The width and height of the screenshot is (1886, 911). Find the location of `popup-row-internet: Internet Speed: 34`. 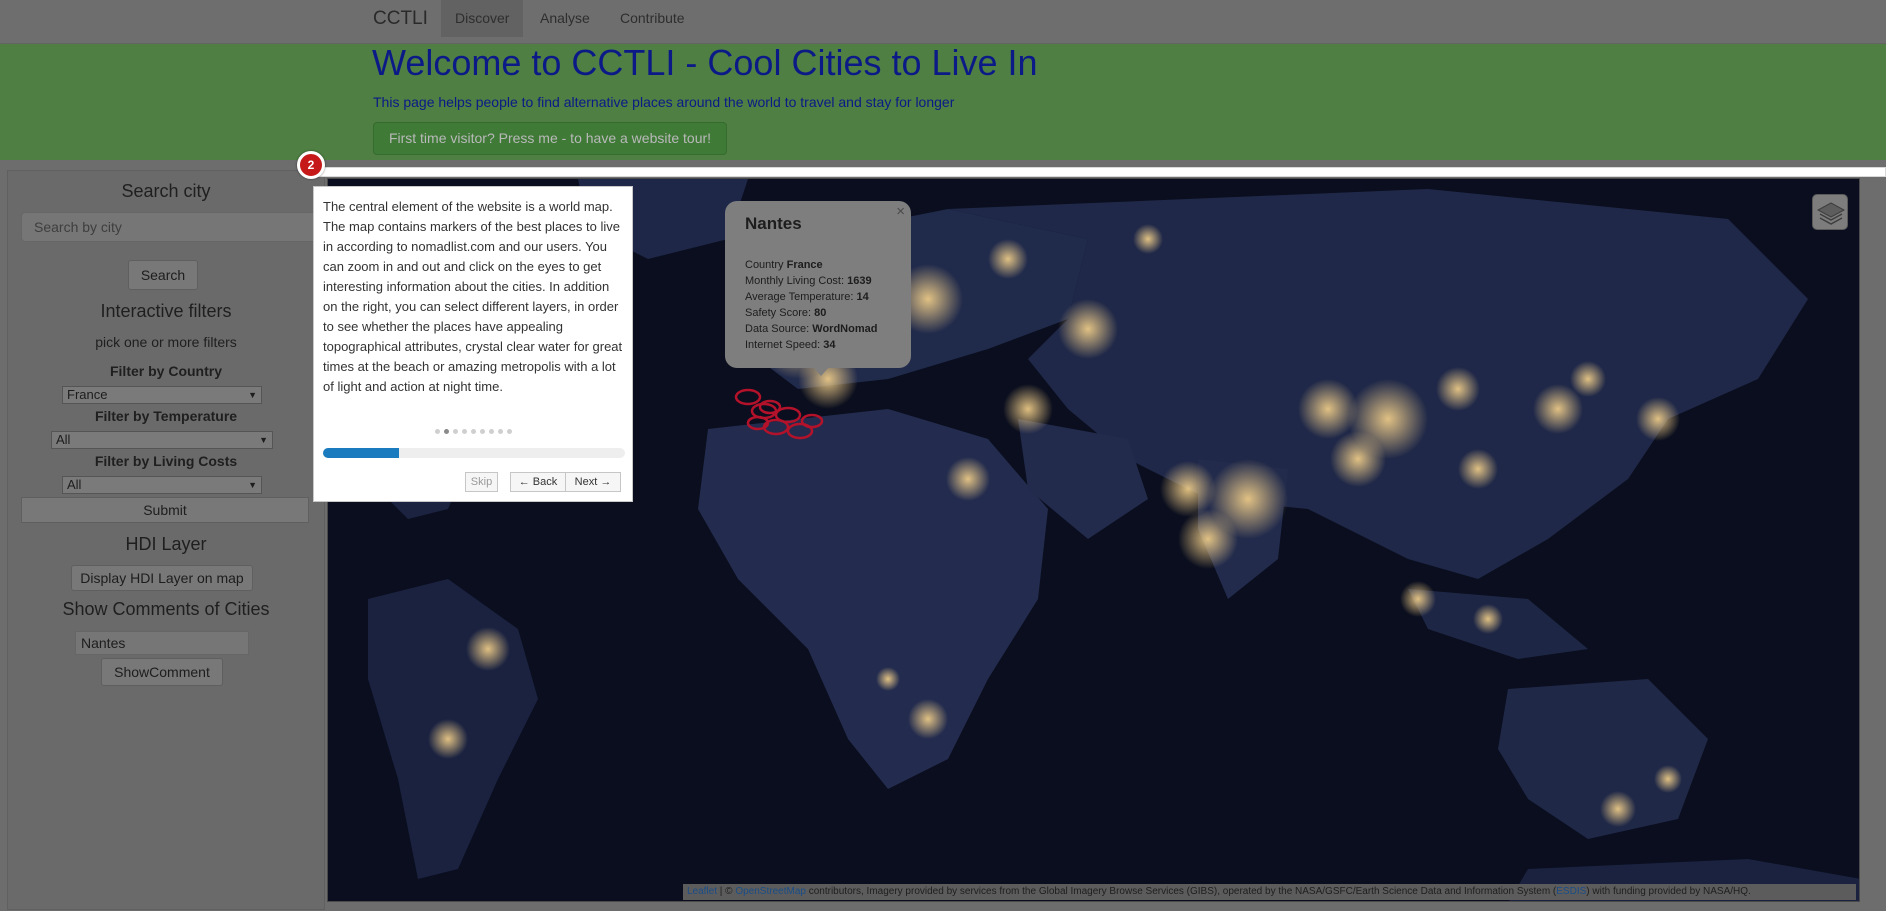

popup-row-internet: Internet Speed: 34 is located at coordinates (811, 345).